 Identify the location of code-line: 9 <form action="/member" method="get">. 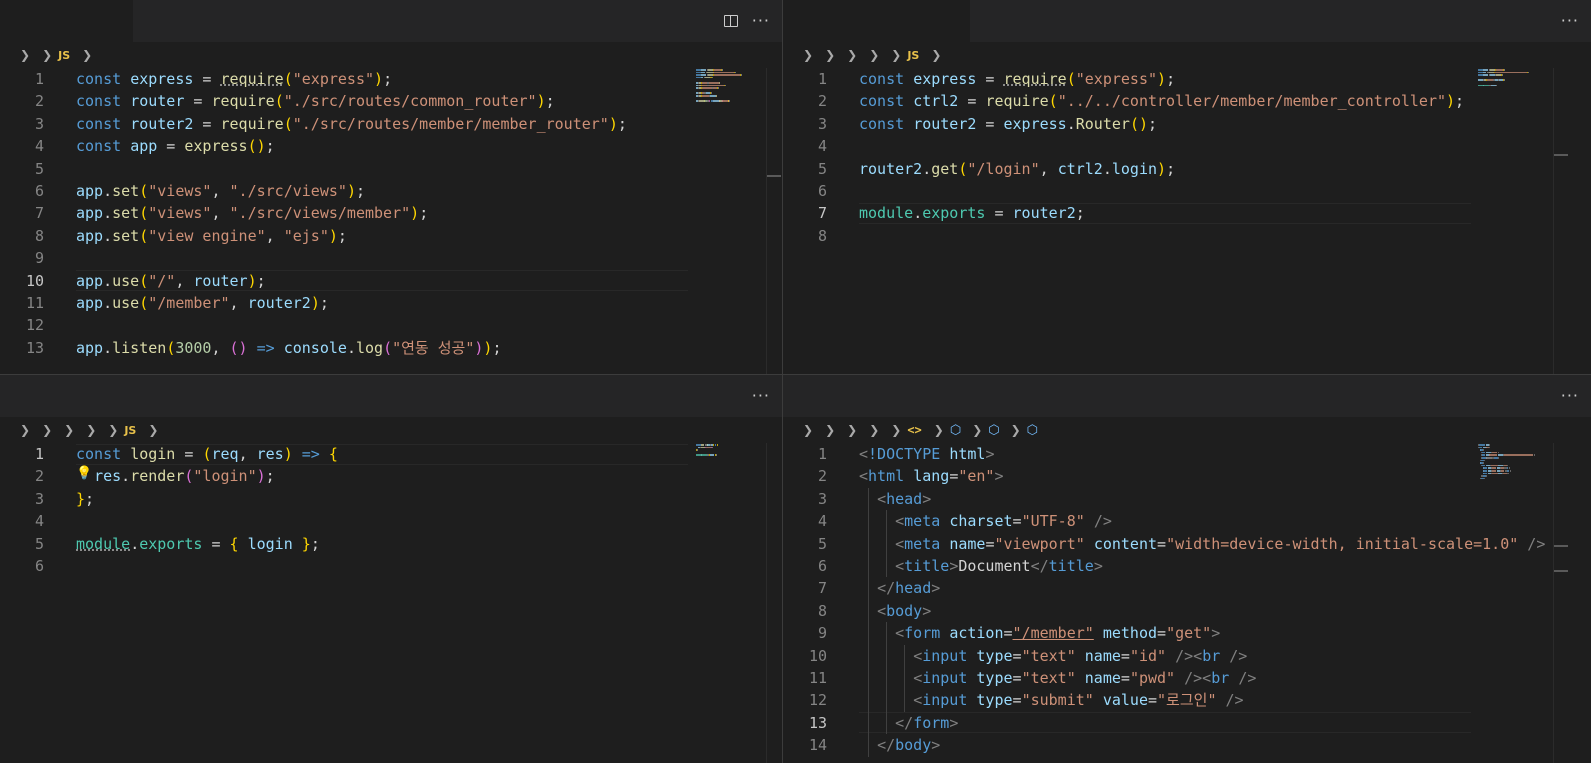
(1187, 633).